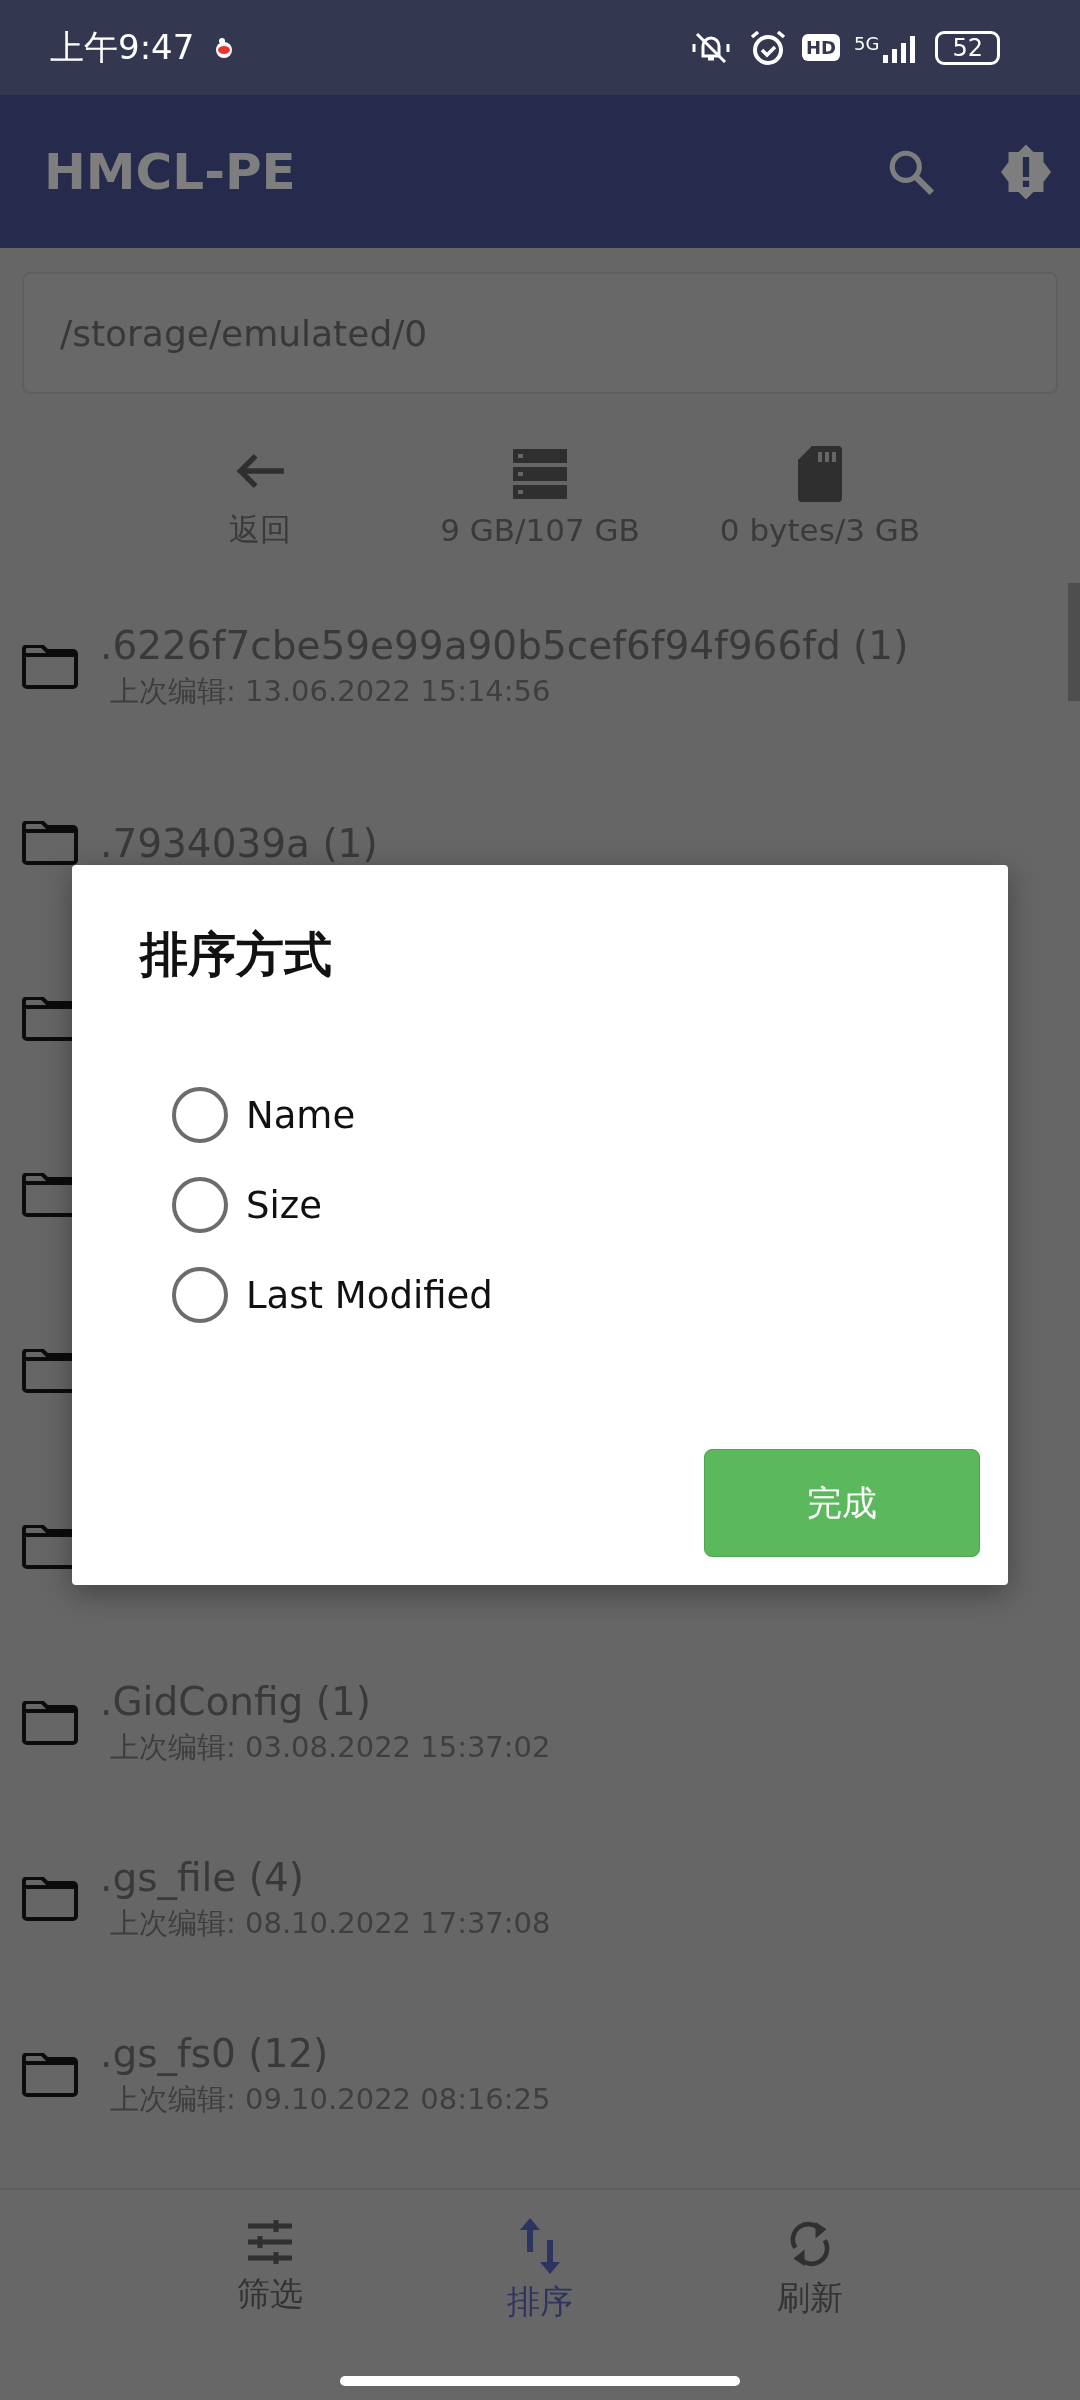  Describe the element at coordinates (284, 1205) in the screenshot. I see `option-label: Size` at that location.